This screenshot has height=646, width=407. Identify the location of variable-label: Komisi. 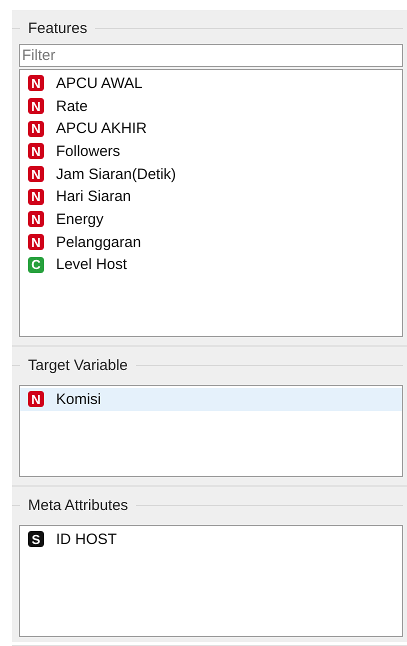
(79, 399).